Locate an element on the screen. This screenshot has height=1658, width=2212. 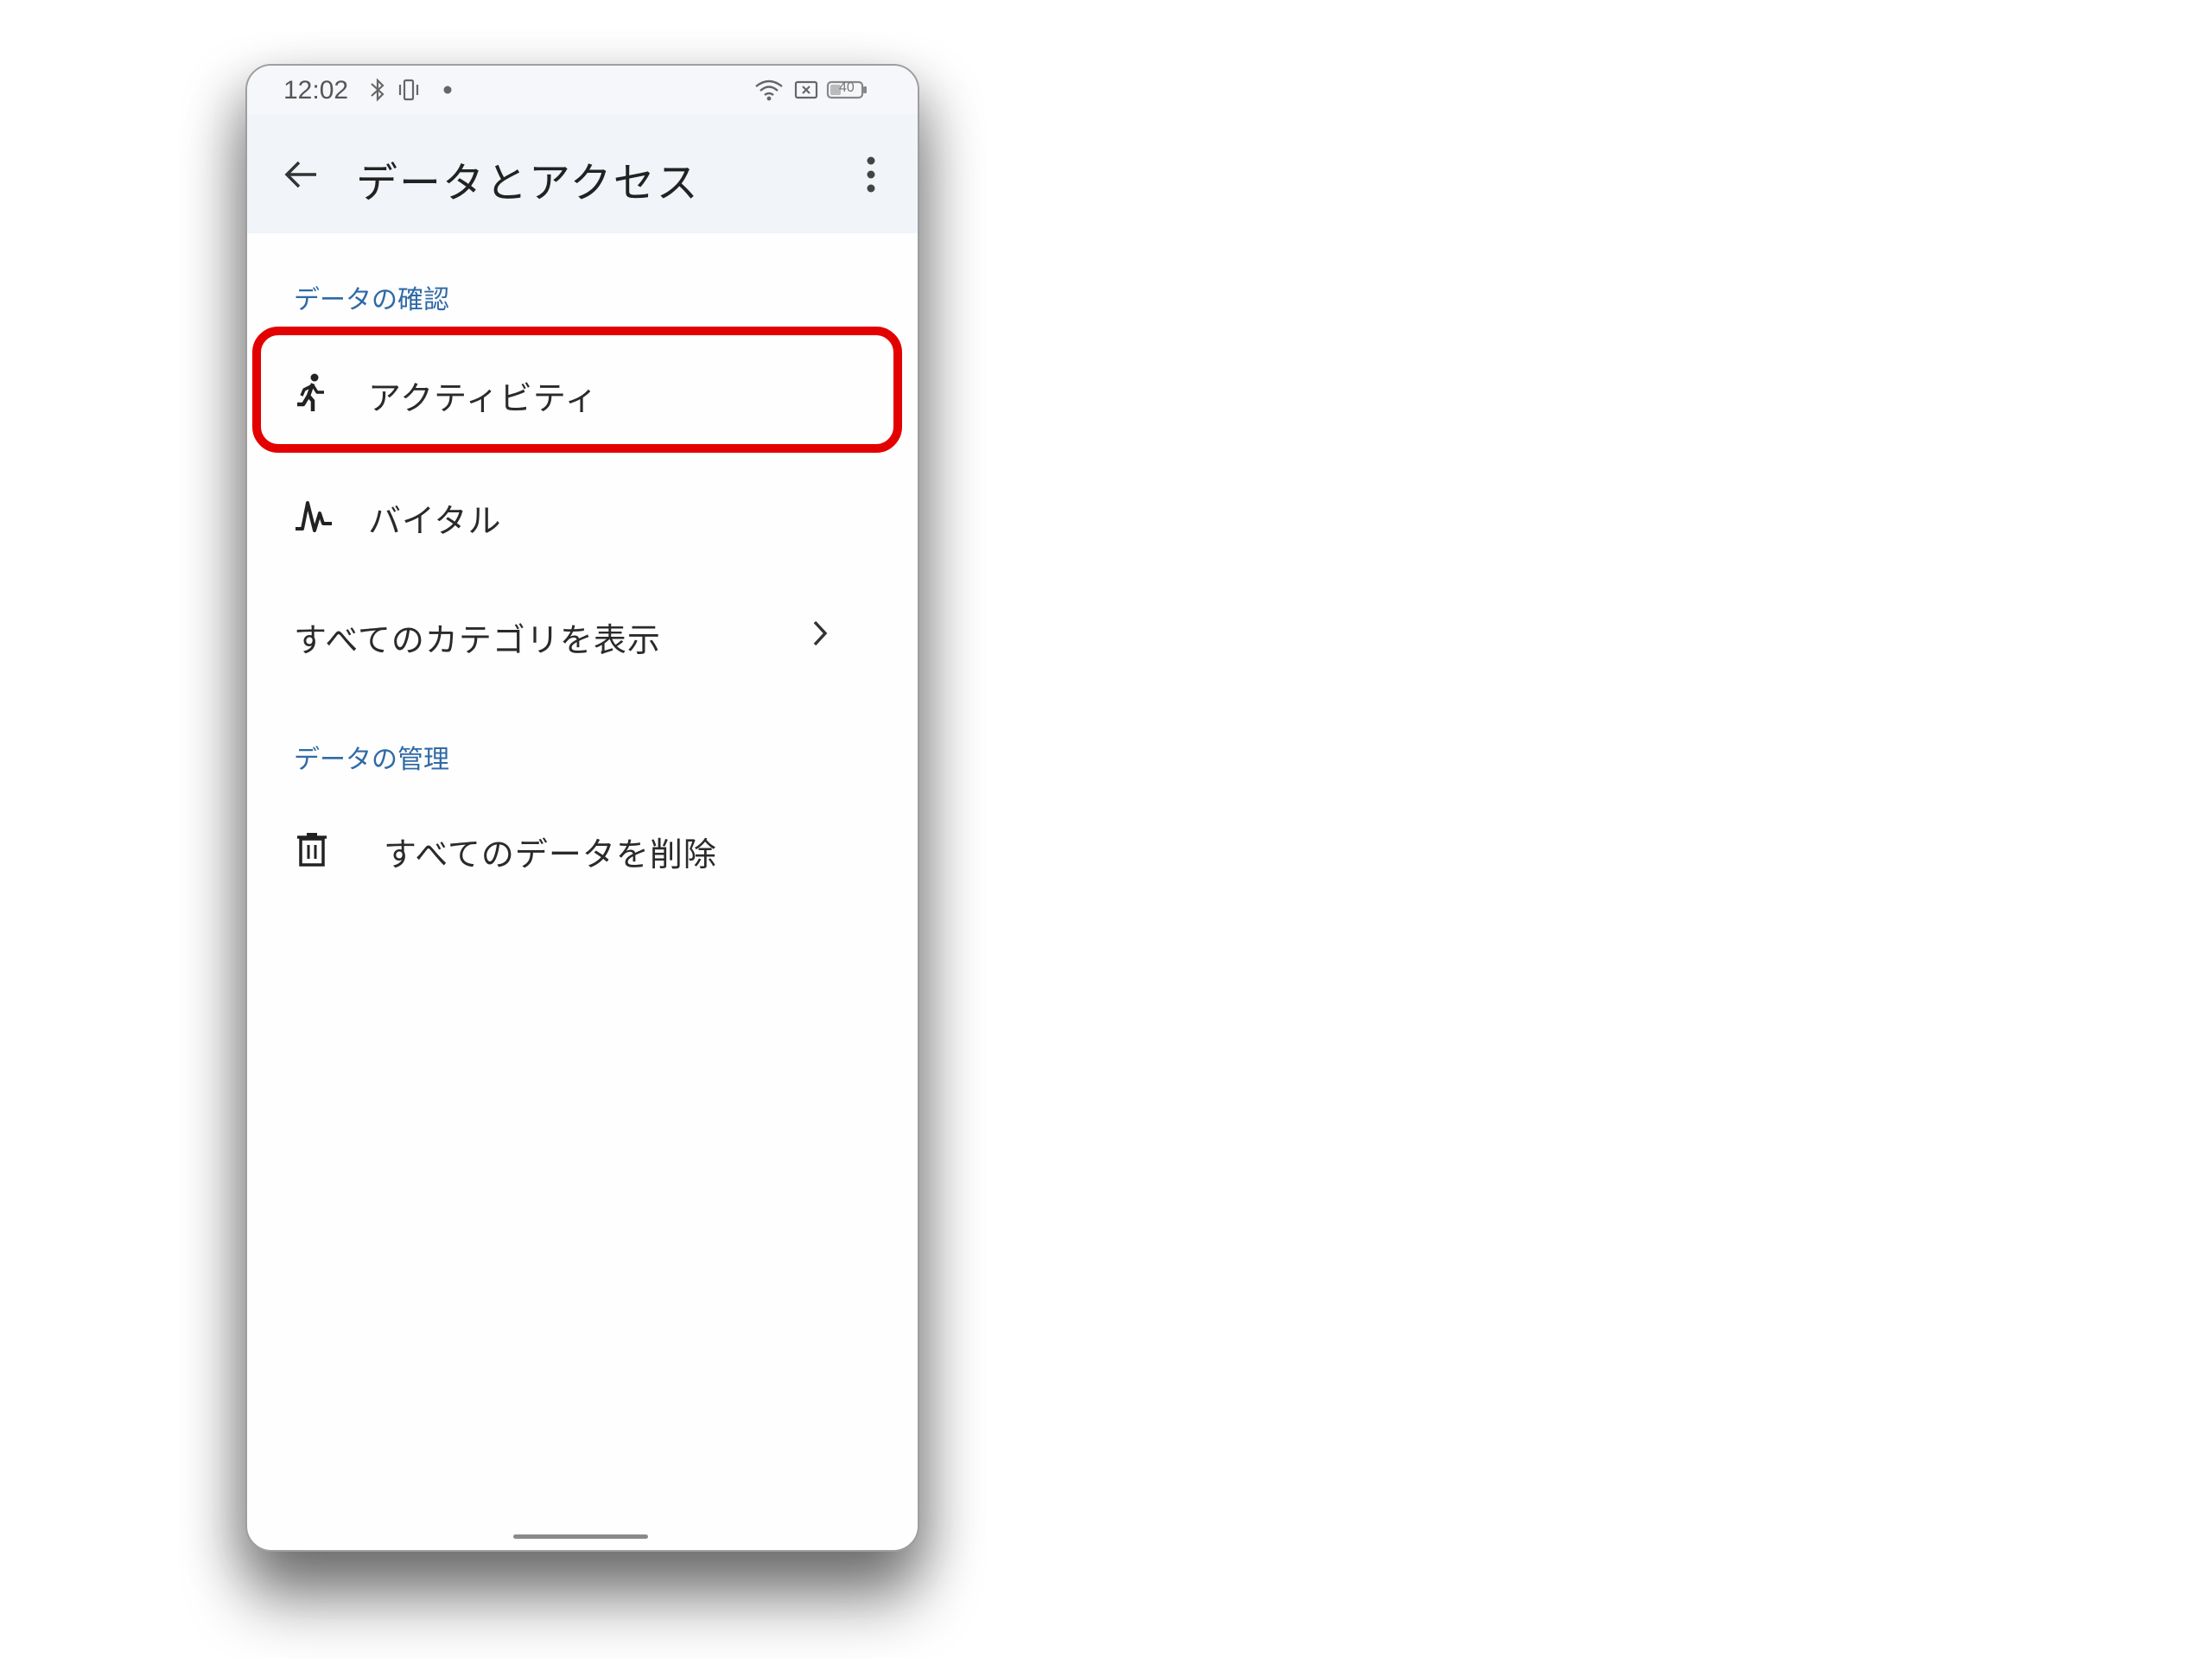
vibrate-icon is located at coordinates (408, 90).